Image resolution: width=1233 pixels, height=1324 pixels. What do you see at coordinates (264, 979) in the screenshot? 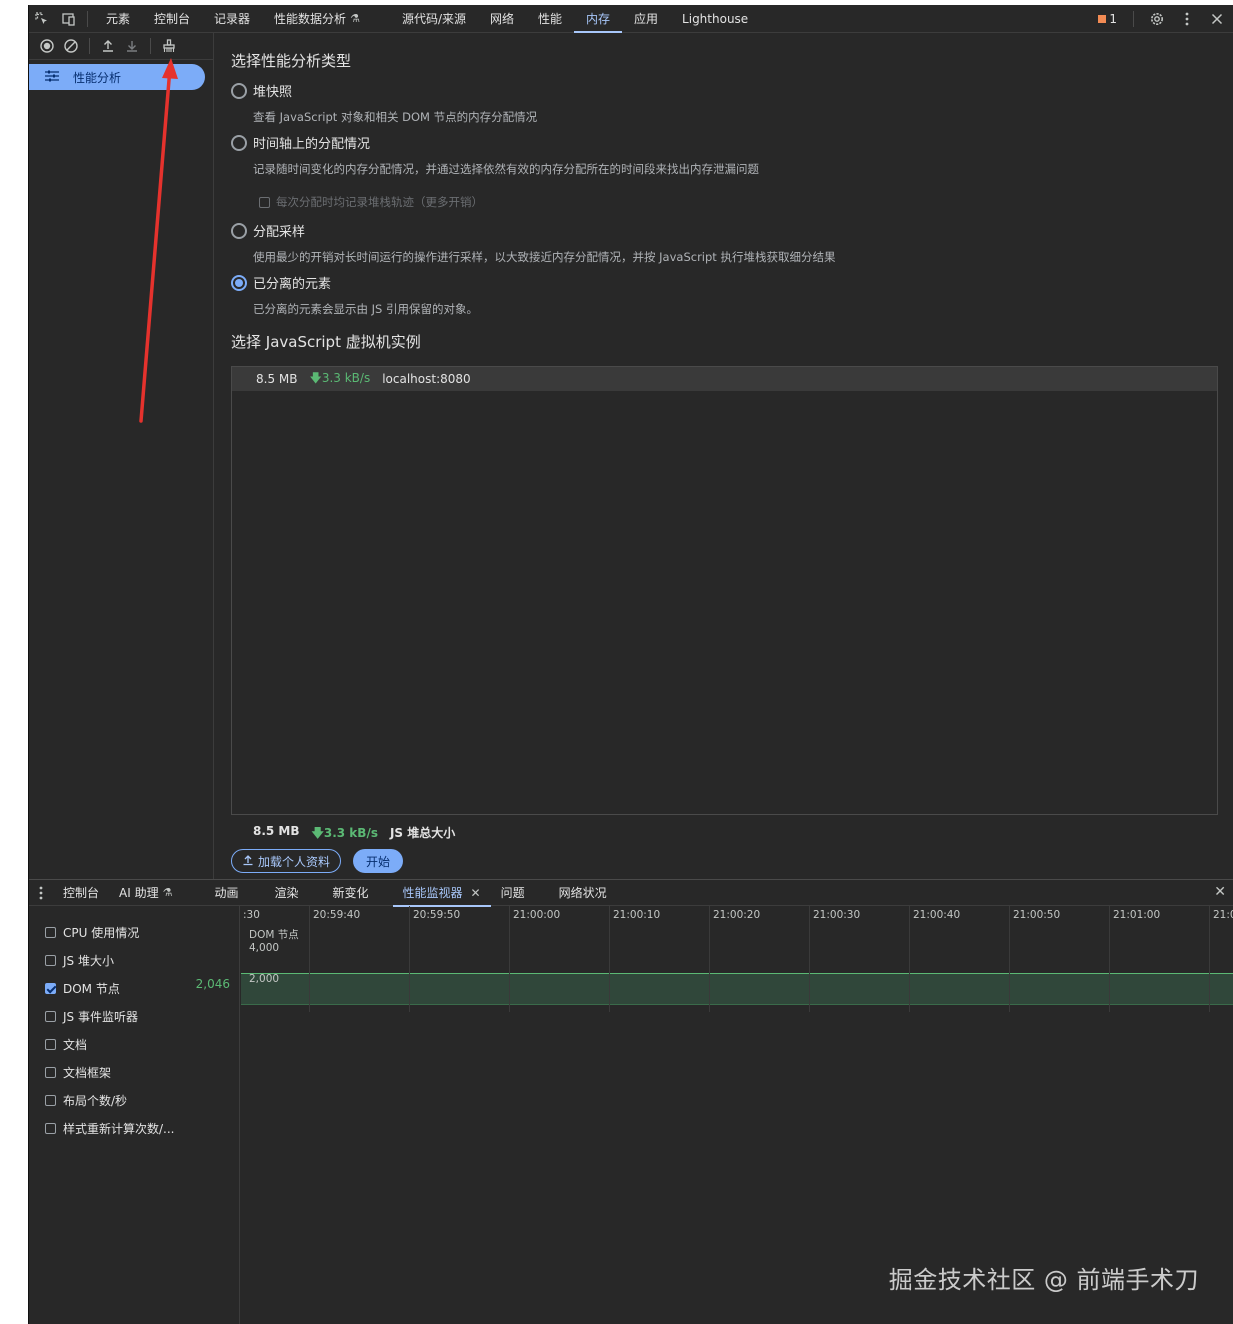
I see `y-tick-label: 2,000` at bounding box center [264, 979].